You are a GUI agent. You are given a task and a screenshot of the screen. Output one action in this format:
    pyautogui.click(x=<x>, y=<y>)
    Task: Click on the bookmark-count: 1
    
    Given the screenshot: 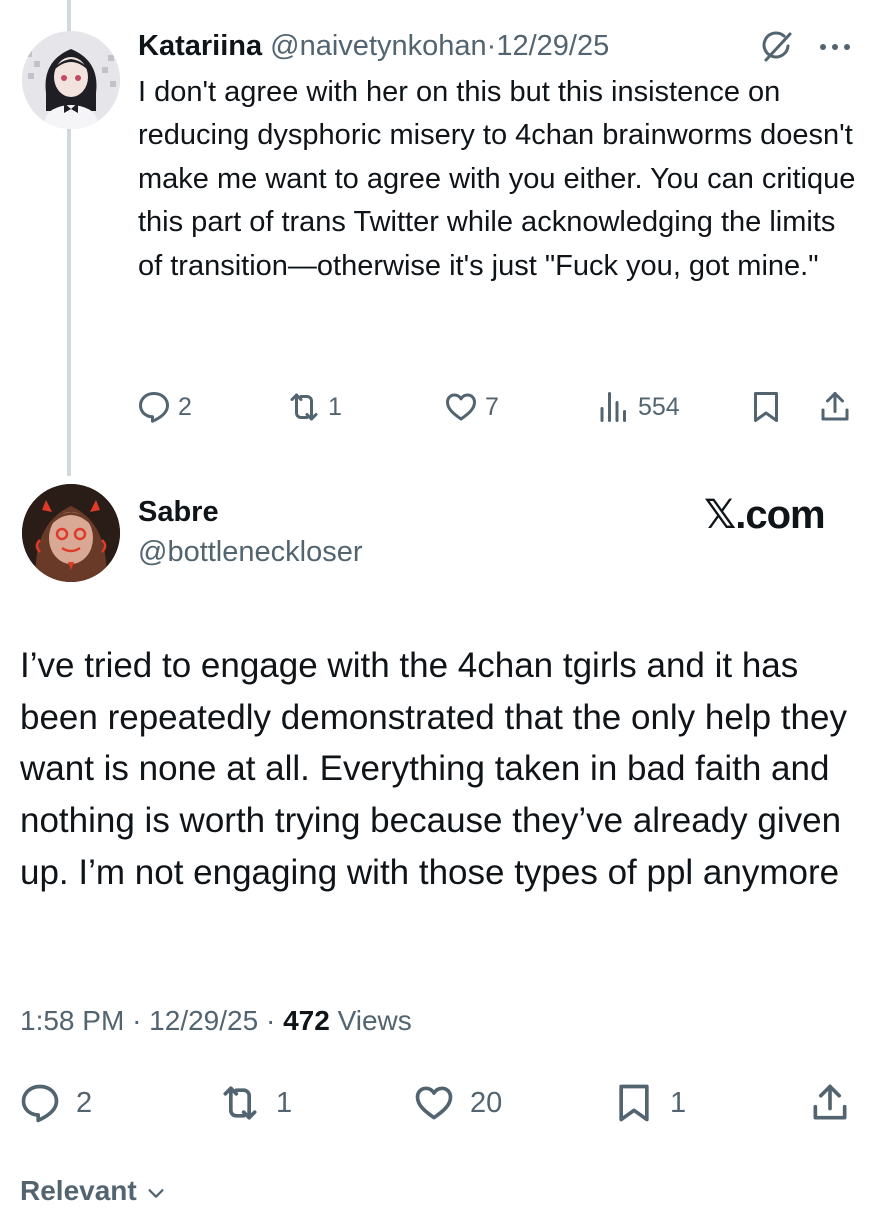 What is the action you would take?
    pyautogui.click(x=678, y=1102)
    